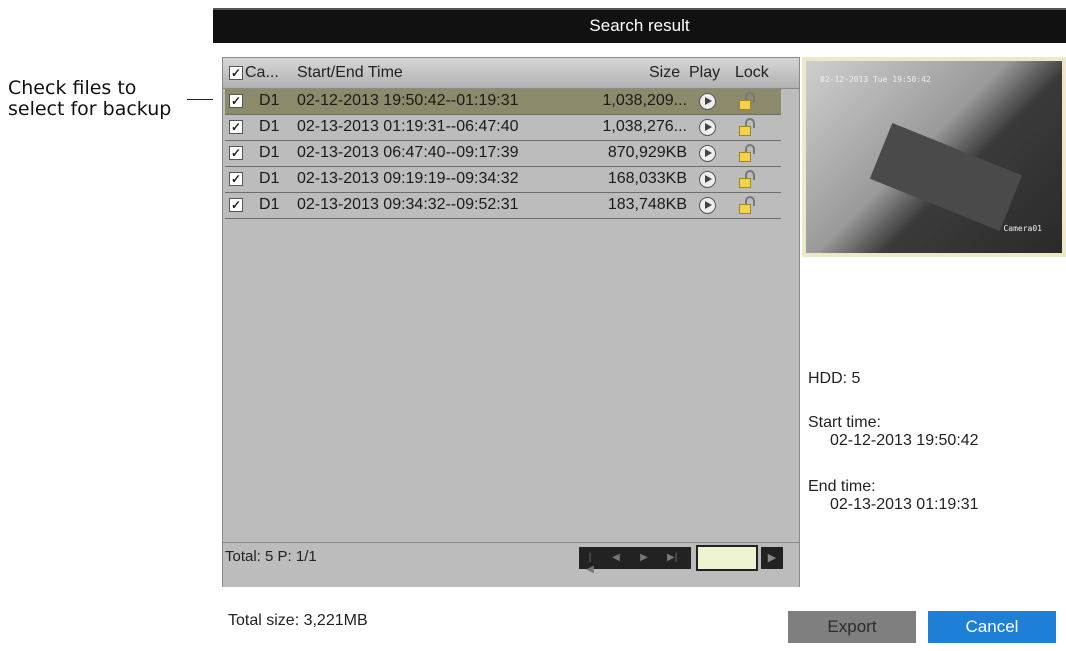 The image size is (1066, 651). Describe the element at coordinates (408, 100) in the screenshot. I see `row-time: 02-12-2013 19:50:42--01:19:31` at that location.